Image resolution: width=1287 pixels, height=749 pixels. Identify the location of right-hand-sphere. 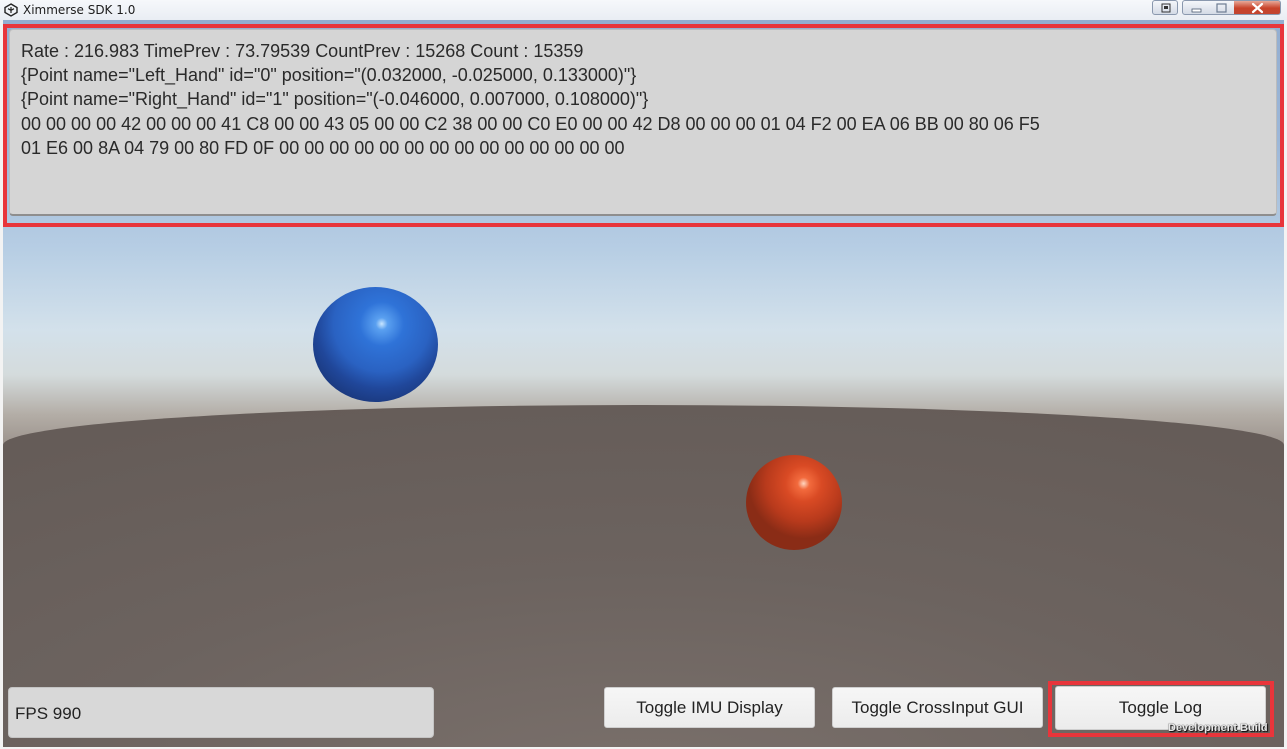
(794, 502).